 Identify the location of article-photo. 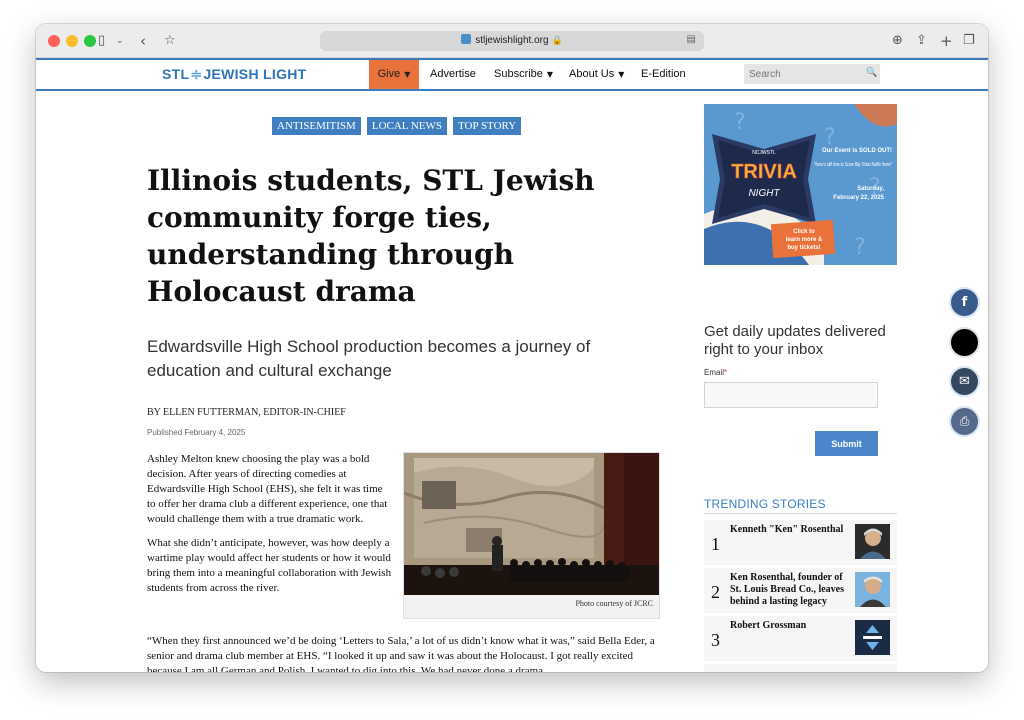
(531, 524).